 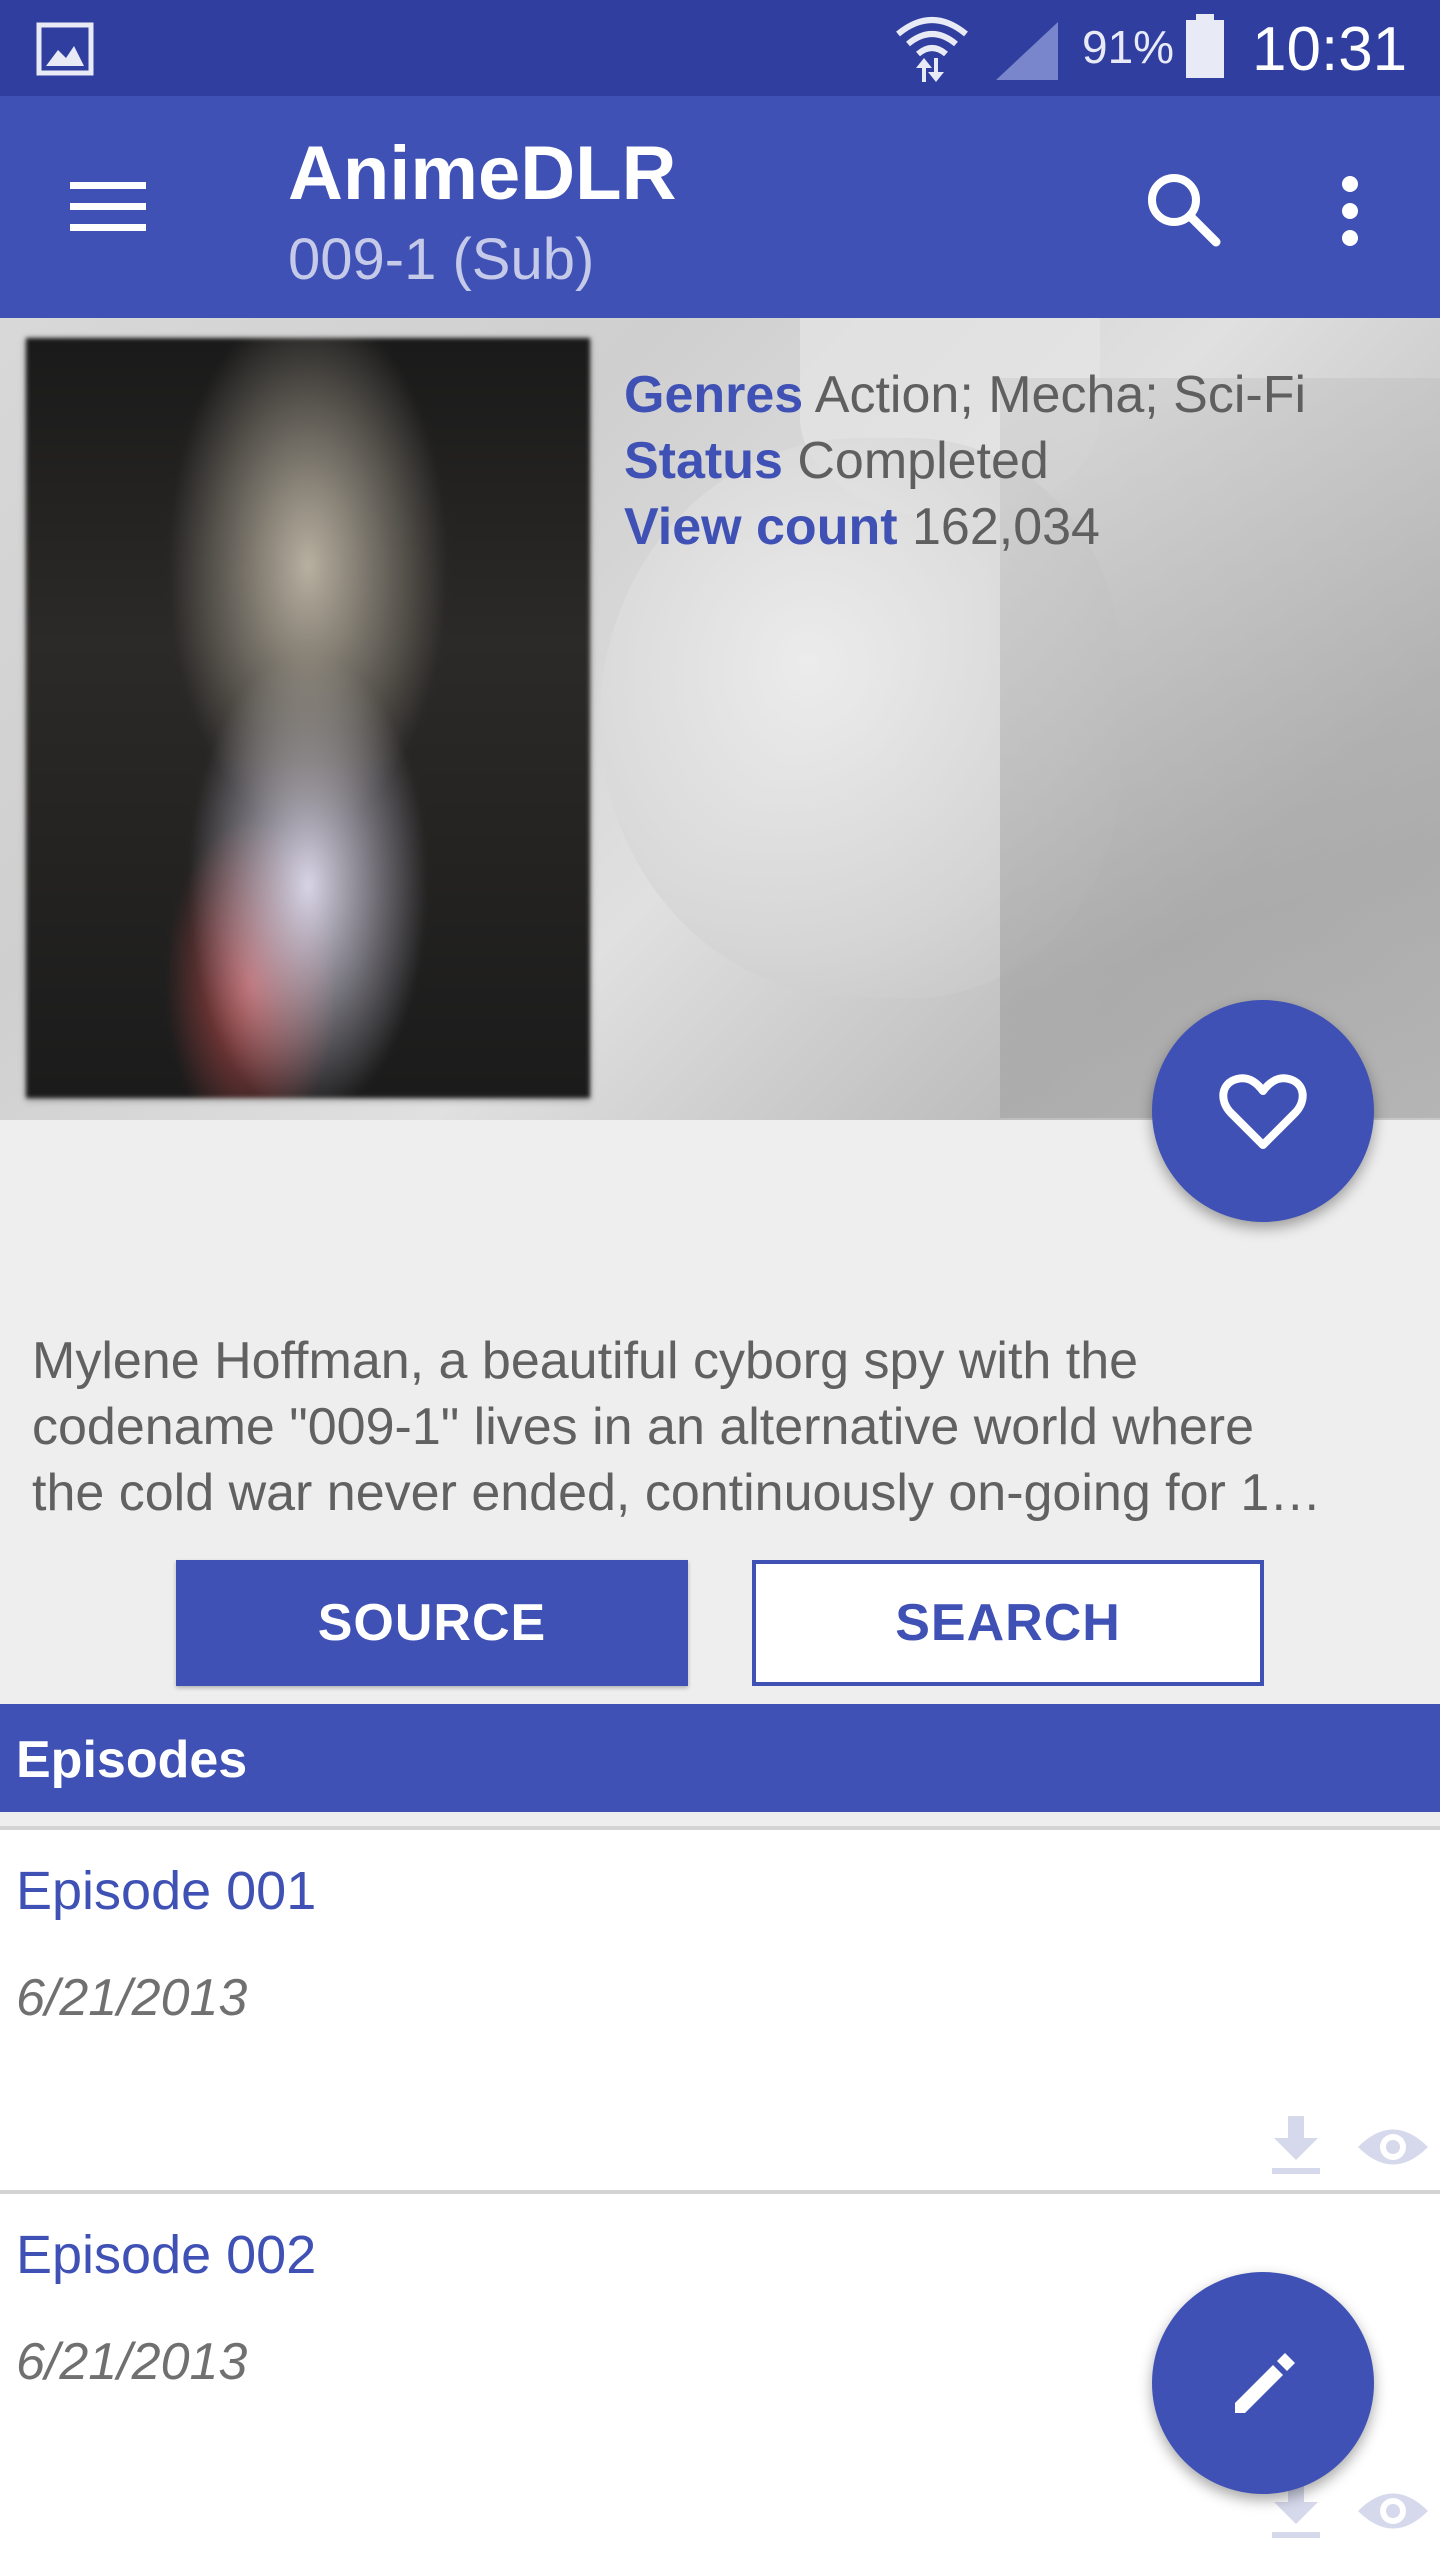 What do you see at coordinates (703, 461) in the screenshot?
I see `status-label: Status` at bounding box center [703, 461].